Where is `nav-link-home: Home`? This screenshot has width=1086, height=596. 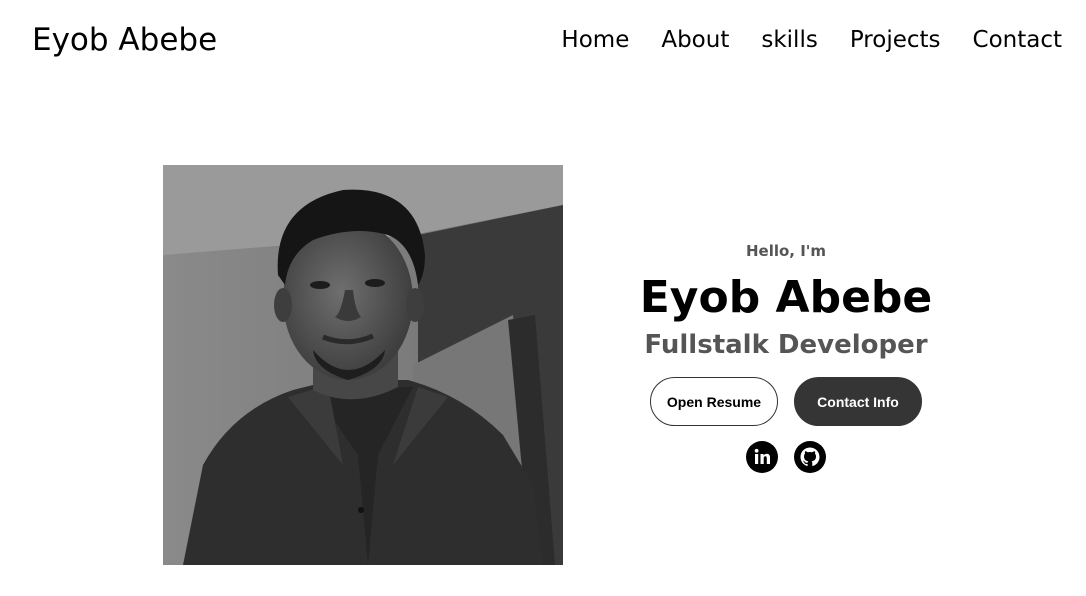 nav-link-home: Home is located at coordinates (595, 40).